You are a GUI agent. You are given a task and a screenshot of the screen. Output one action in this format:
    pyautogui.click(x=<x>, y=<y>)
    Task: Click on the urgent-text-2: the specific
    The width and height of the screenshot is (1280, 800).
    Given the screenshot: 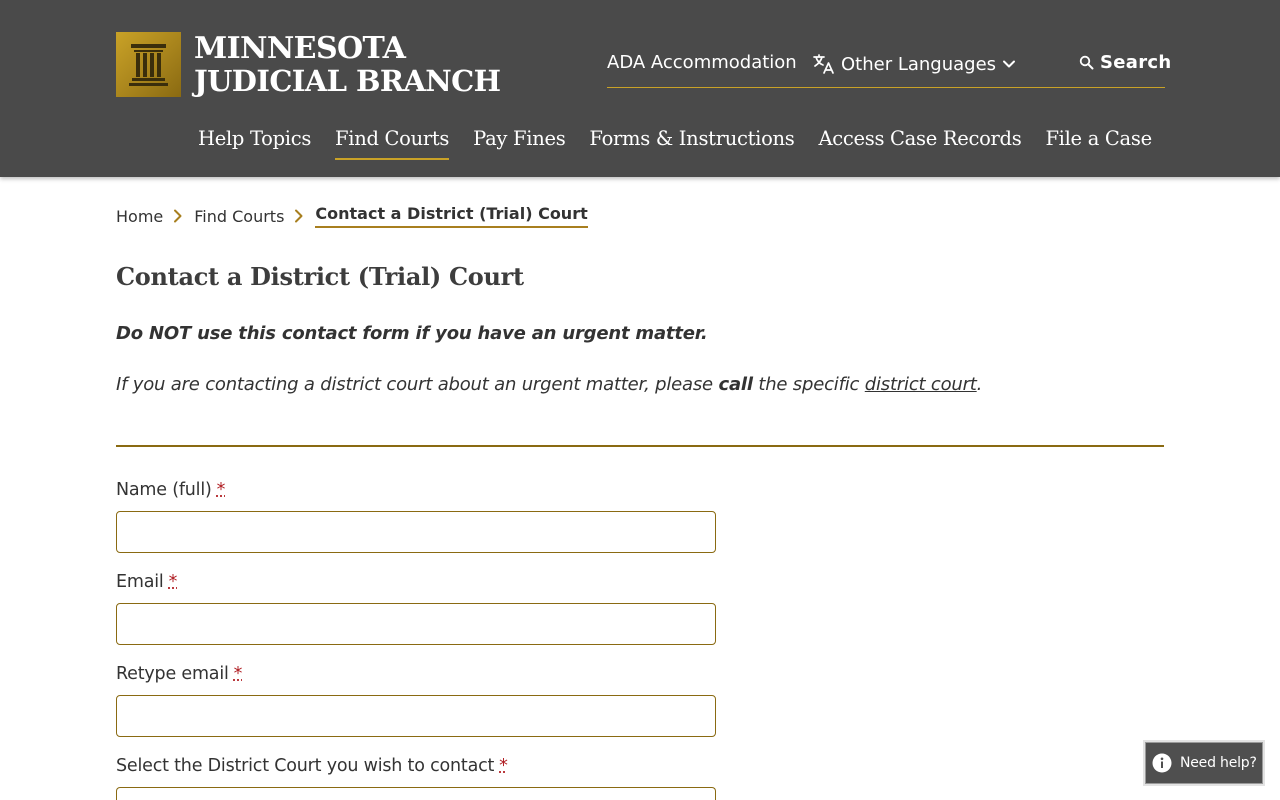 What is the action you would take?
    pyautogui.click(x=808, y=384)
    